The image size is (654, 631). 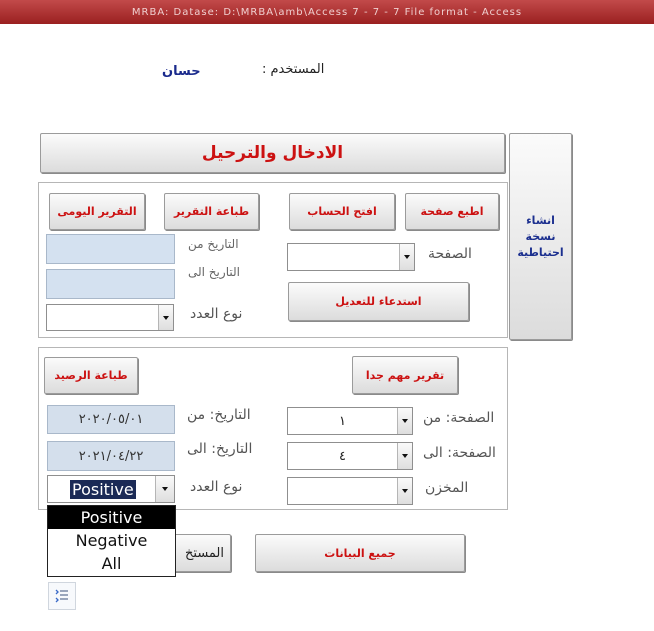 What do you see at coordinates (111, 456) in the screenshot?
I see `balance-date-to-field: ٢٠٢١/٠٤/٢٢` at bounding box center [111, 456].